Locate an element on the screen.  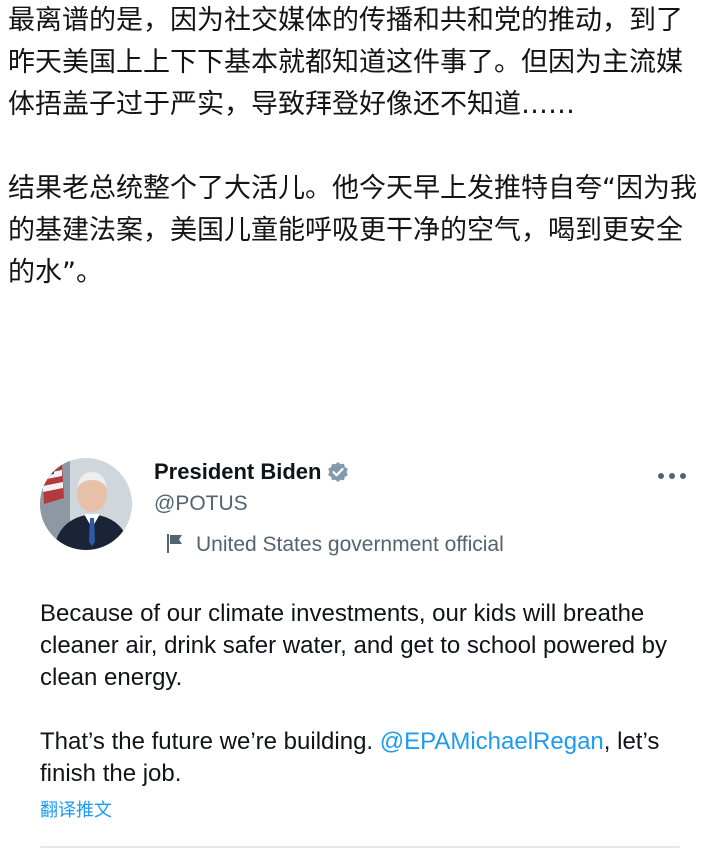
author-handle: @POTUS is located at coordinates (201, 504).